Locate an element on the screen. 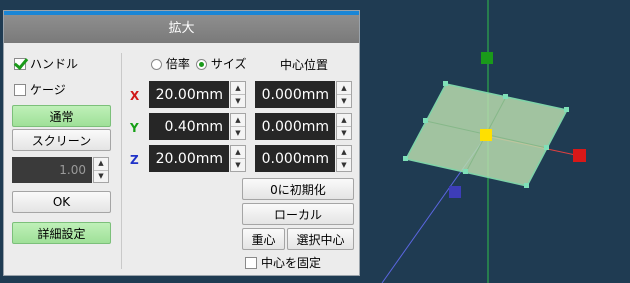 Image resolution: width=630 pixels, height=283 pixels. size-y-spinner: ▲ ▼ is located at coordinates (238, 126).